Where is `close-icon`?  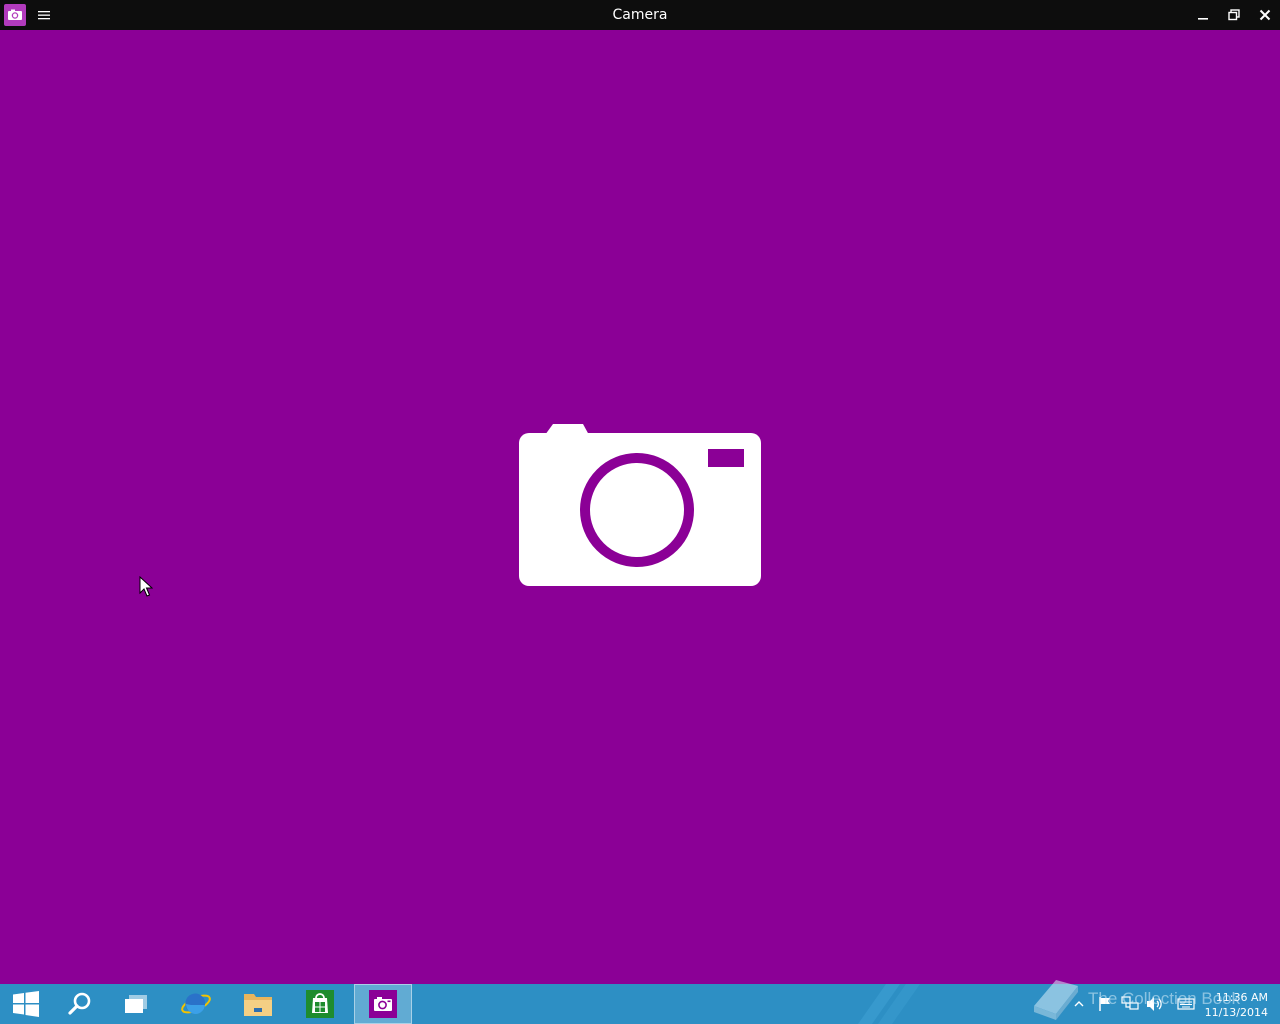 close-icon is located at coordinates (1265, 15).